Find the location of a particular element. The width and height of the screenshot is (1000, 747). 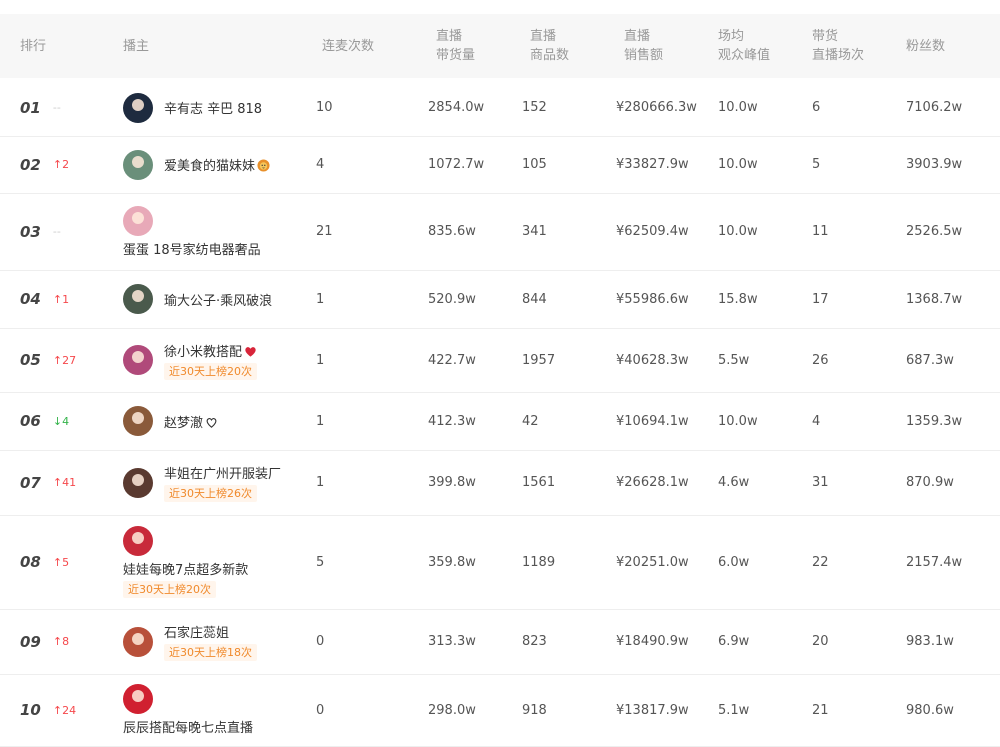

goods-volume: 313.3w is located at coordinates (452, 641).